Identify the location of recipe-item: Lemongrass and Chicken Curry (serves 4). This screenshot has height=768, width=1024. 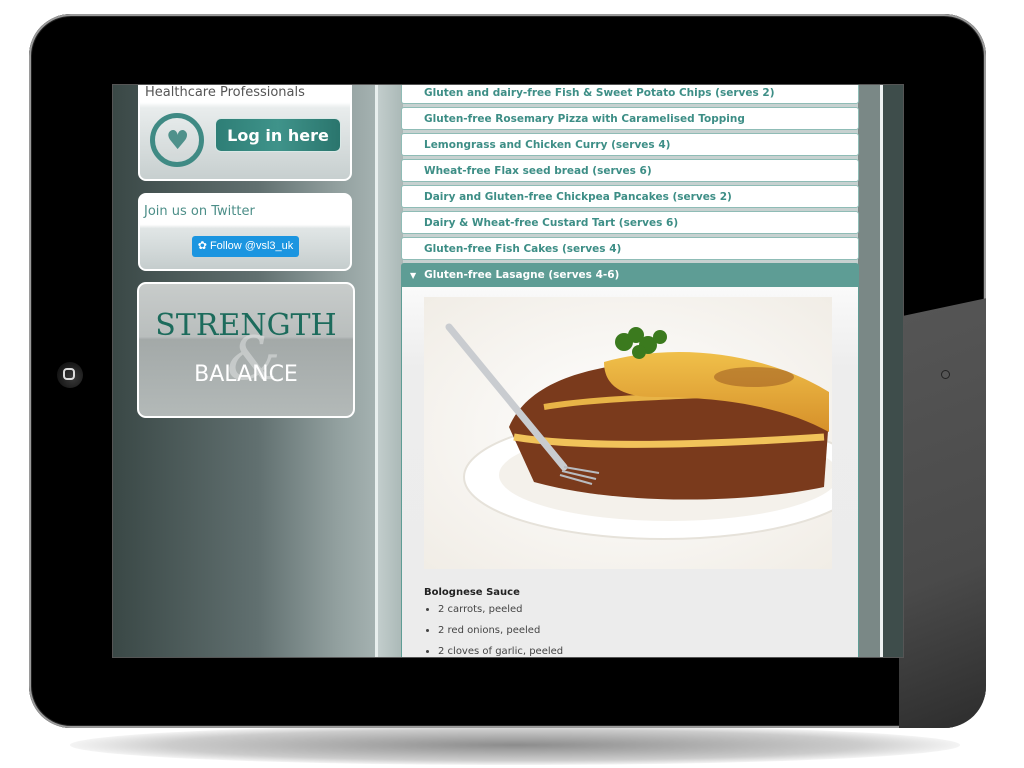
(630, 144).